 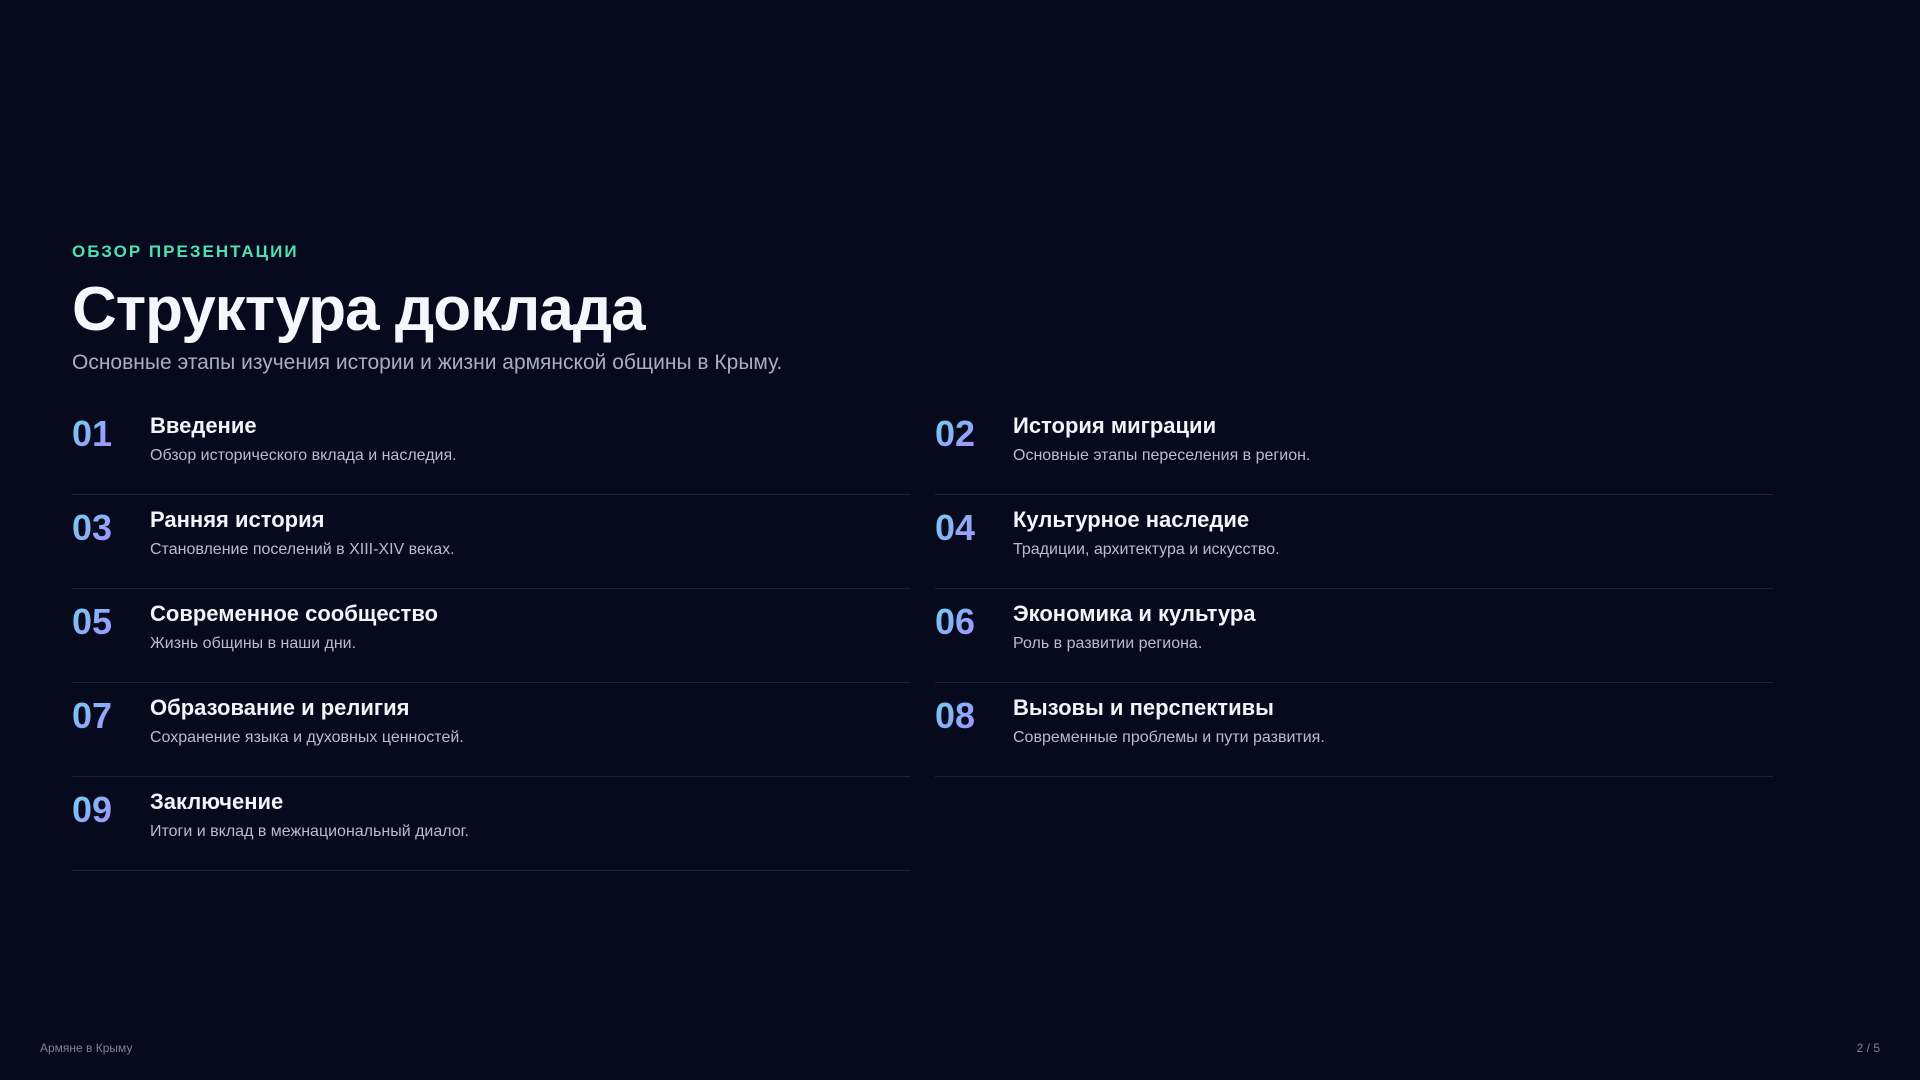 I want to click on agenda-description: Традиции, архитектура и искусство., so click(x=1146, y=549).